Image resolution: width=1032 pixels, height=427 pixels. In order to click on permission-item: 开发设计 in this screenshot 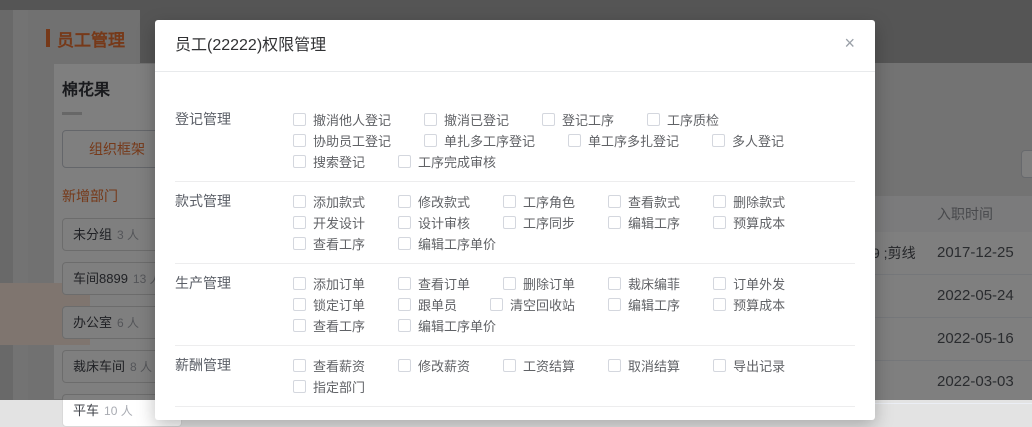, I will do `click(329, 222)`.